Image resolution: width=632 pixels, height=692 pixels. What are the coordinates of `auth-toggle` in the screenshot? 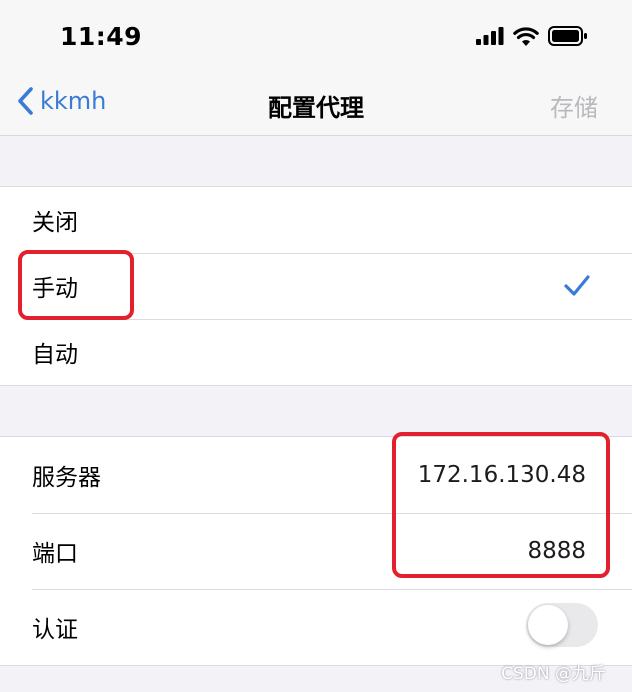 It's located at (562, 625).